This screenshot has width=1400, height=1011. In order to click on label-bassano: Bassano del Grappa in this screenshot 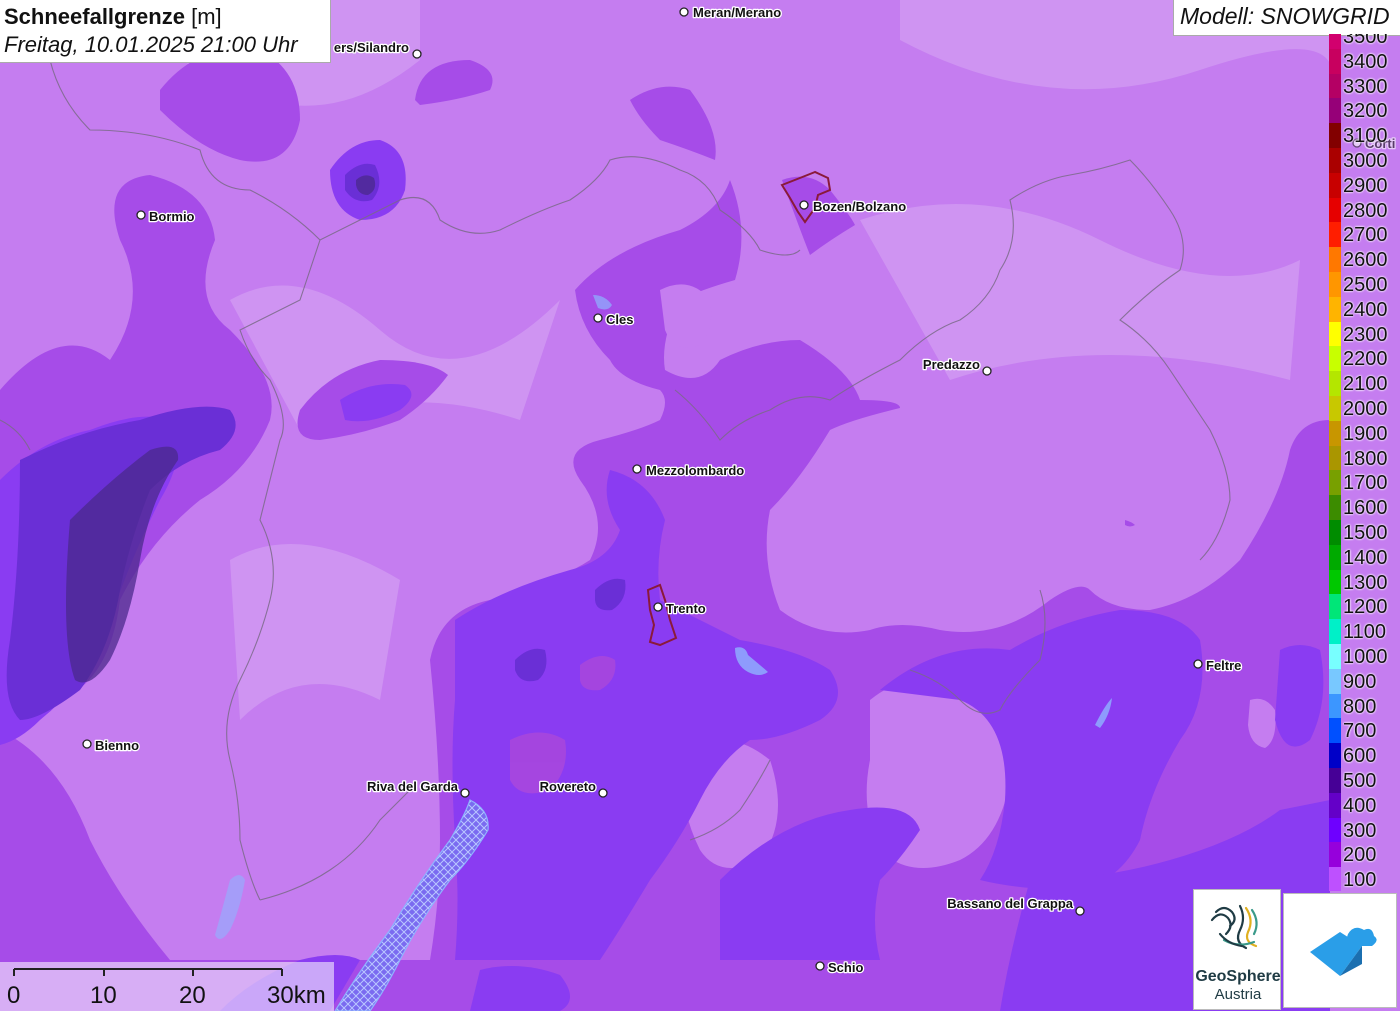, I will do `click(1010, 903)`.